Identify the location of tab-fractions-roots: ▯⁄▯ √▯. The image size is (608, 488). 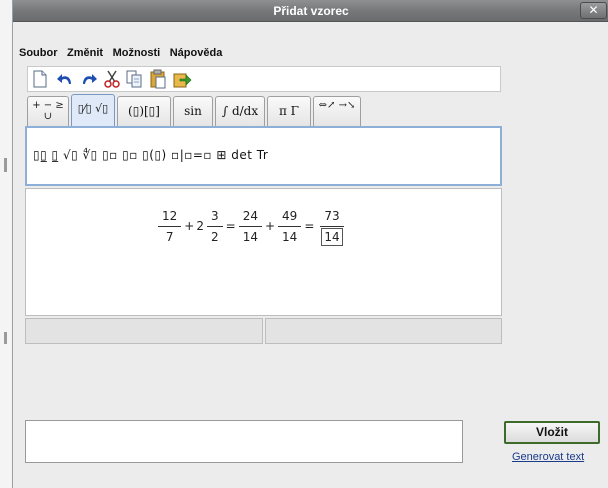
(93, 110).